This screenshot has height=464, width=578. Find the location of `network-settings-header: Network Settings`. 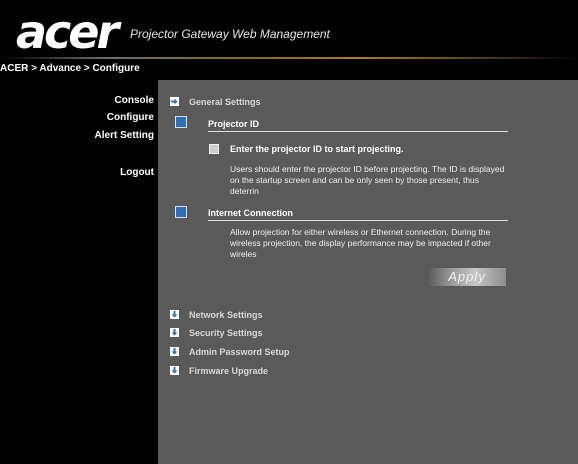

network-settings-header: Network Settings is located at coordinates (226, 315).